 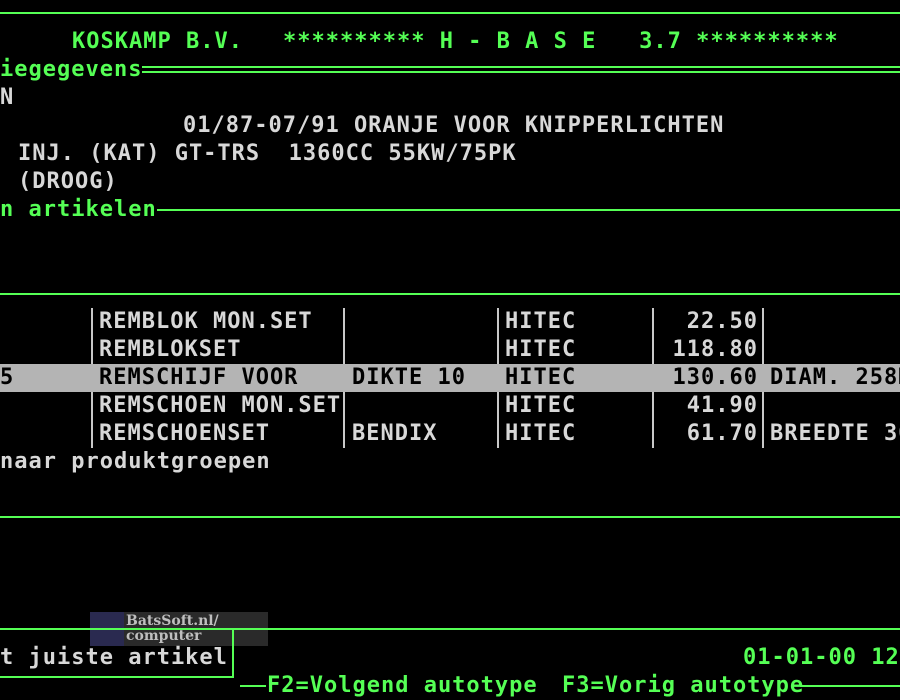 I want to click on table-bottom-border, so click(x=450, y=517).